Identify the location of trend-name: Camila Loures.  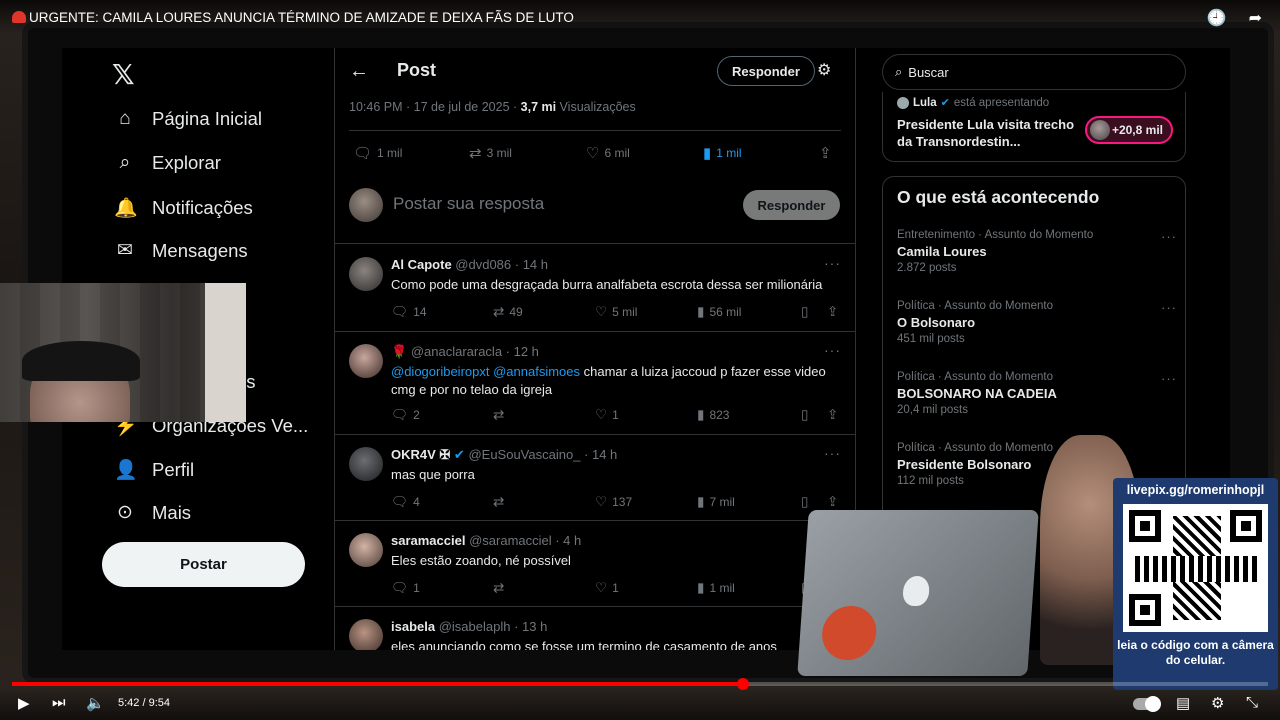
(942, 251).